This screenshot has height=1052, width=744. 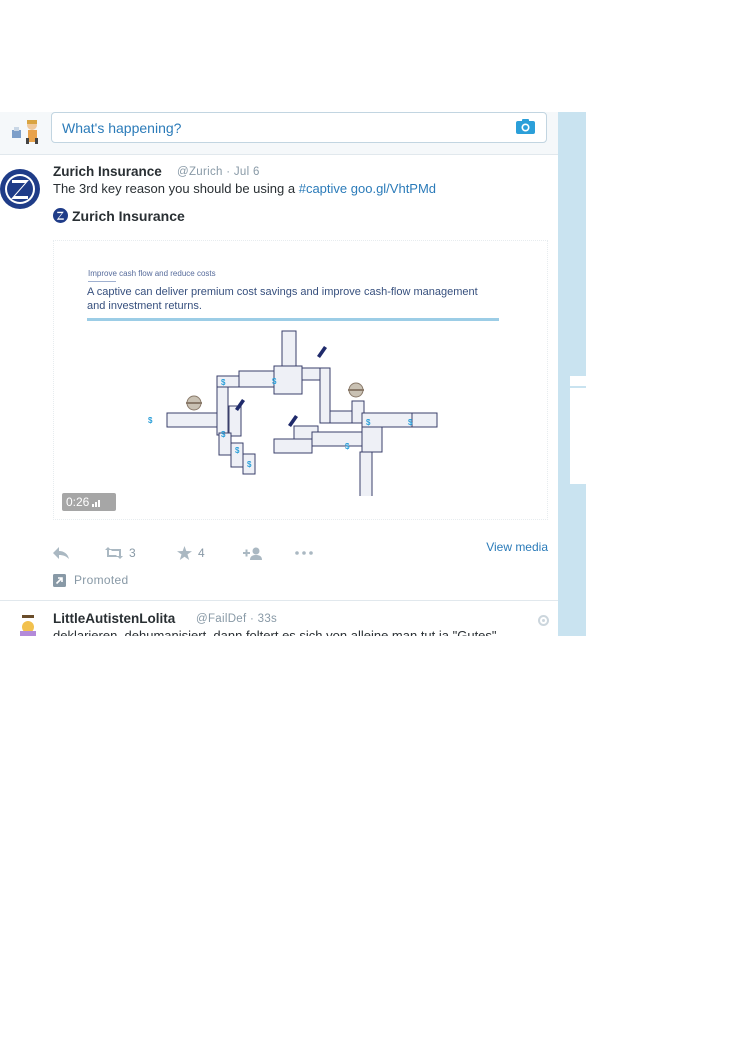 I want to click on author-name: Zurich Insurance, so click(x=107, y=171).